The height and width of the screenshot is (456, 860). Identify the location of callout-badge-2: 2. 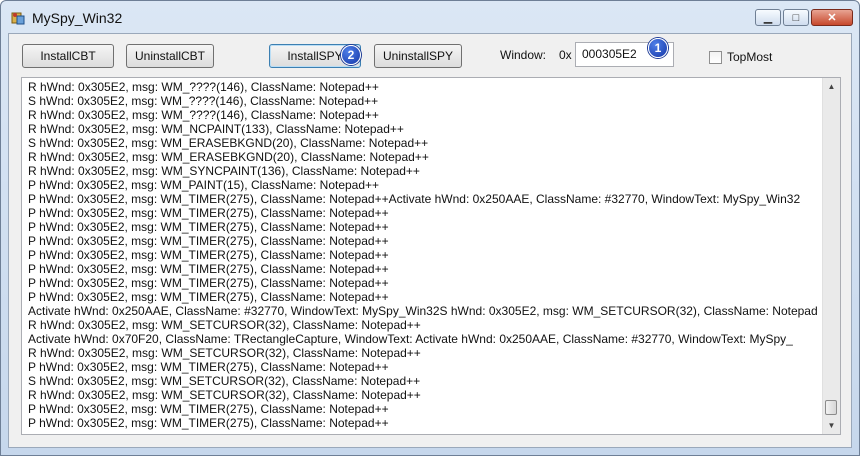
(351, 55).